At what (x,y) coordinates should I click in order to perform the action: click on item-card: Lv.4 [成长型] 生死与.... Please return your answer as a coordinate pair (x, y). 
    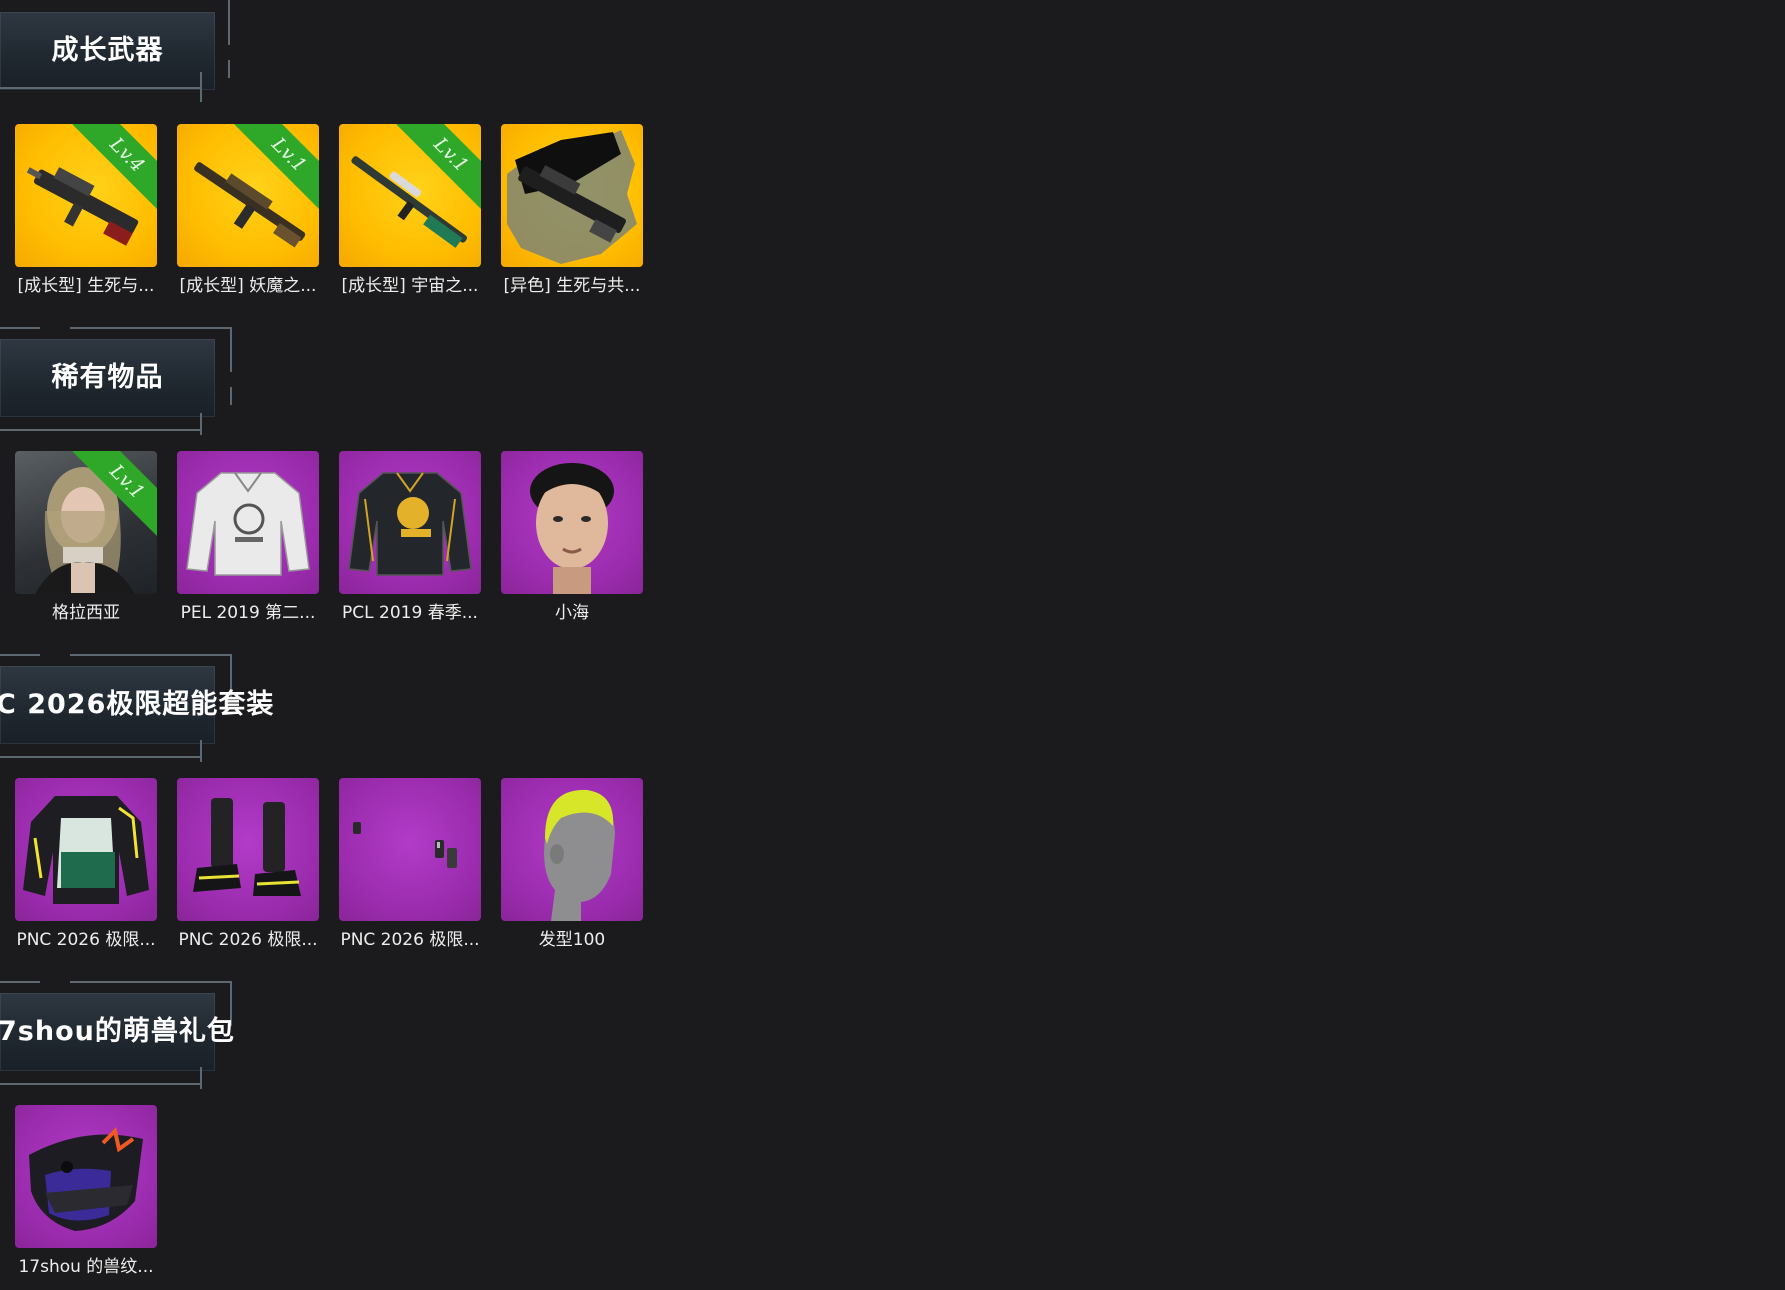
    Looking at the image, I should click on (86, 210).